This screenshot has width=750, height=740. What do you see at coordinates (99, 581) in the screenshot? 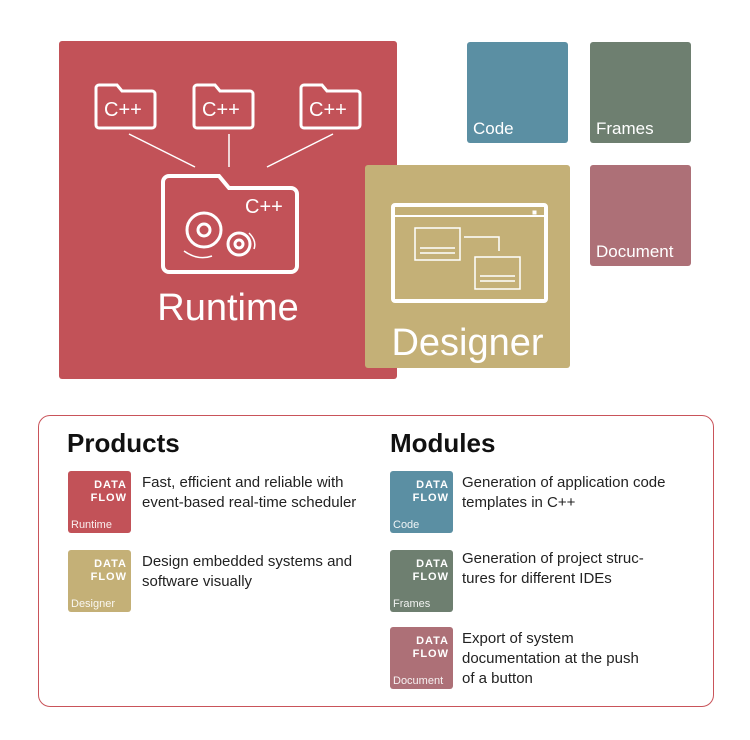
I see `designer-badge: DATA FLOW Designer` at bounding box center [99, 581].